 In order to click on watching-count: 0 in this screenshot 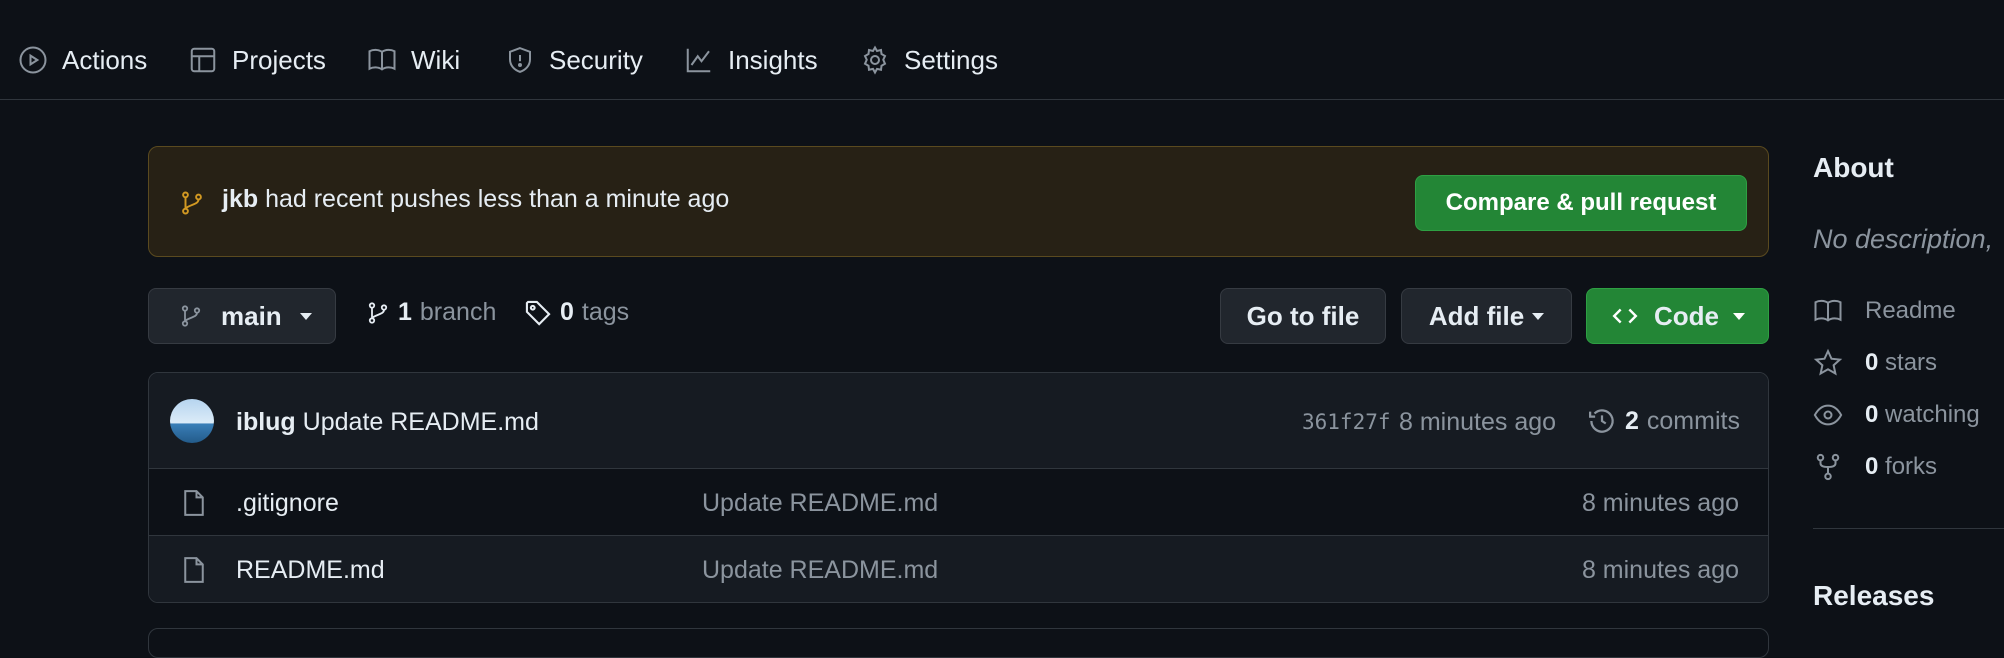, I will do `click(1872, 414)`.